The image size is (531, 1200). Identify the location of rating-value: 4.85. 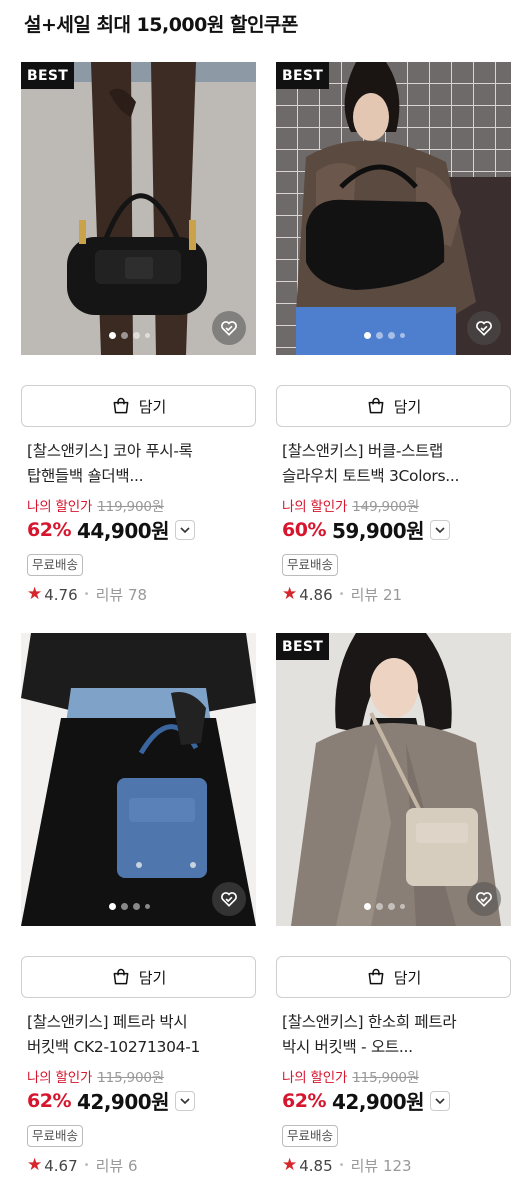
(316, 1165).